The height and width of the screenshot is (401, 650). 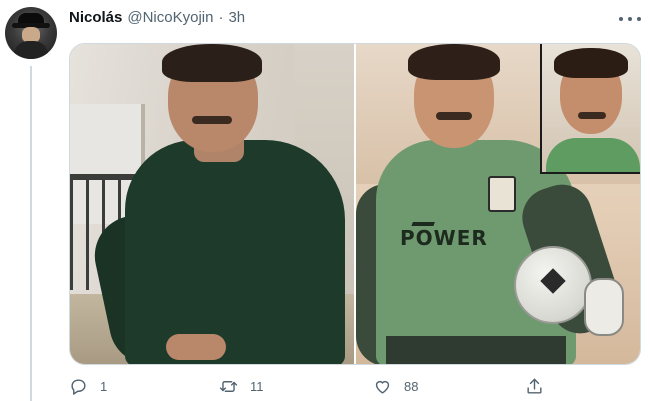 I want to click on reply-count: 1, so click(x=104, y=386).